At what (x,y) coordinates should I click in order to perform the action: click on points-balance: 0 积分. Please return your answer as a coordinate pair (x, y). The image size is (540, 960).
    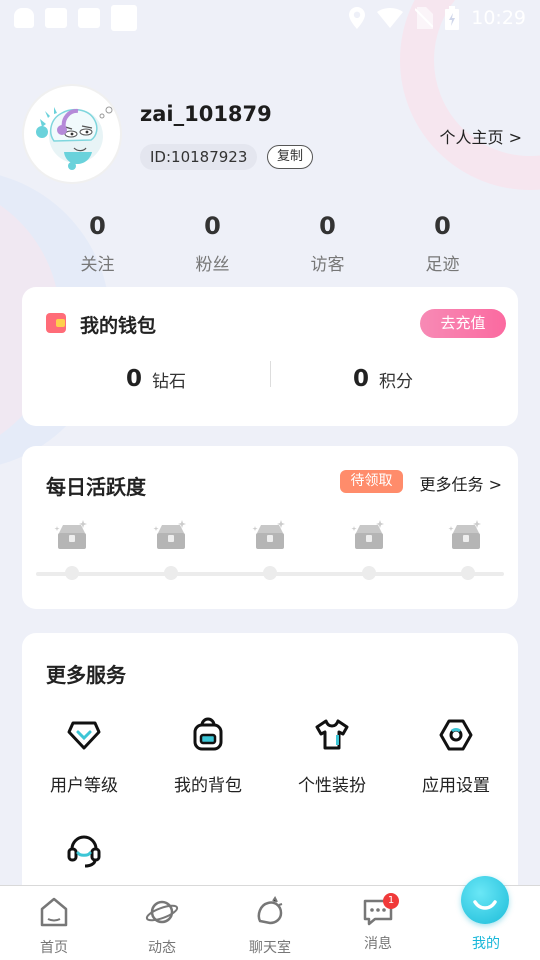
    Looking at the image, I should click on (383, 379).